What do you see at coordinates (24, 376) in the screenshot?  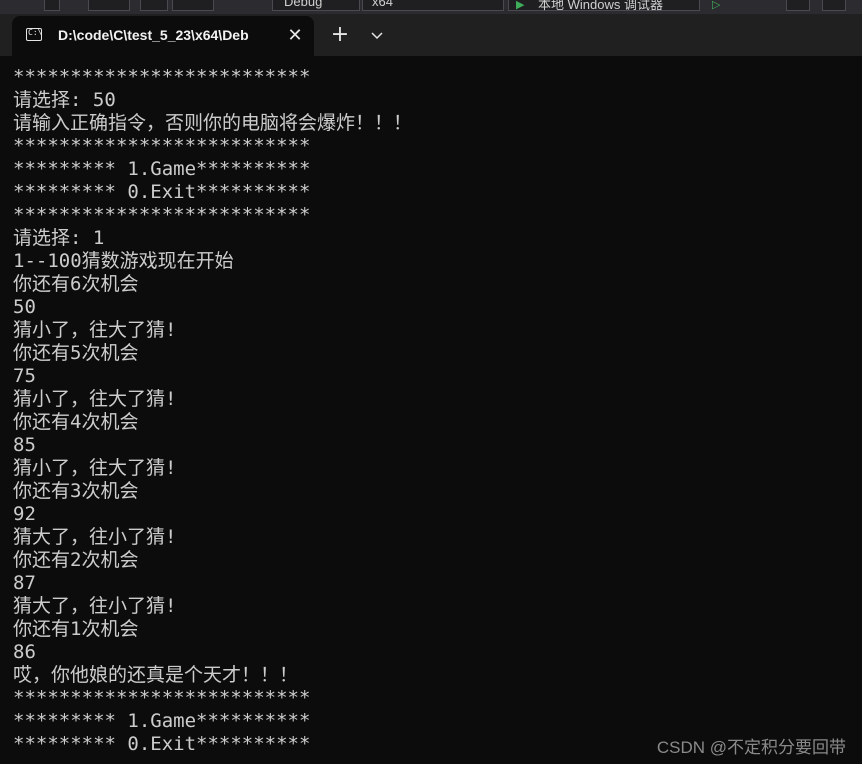 I see `console-line: 75` at bounding box center [24, 376].